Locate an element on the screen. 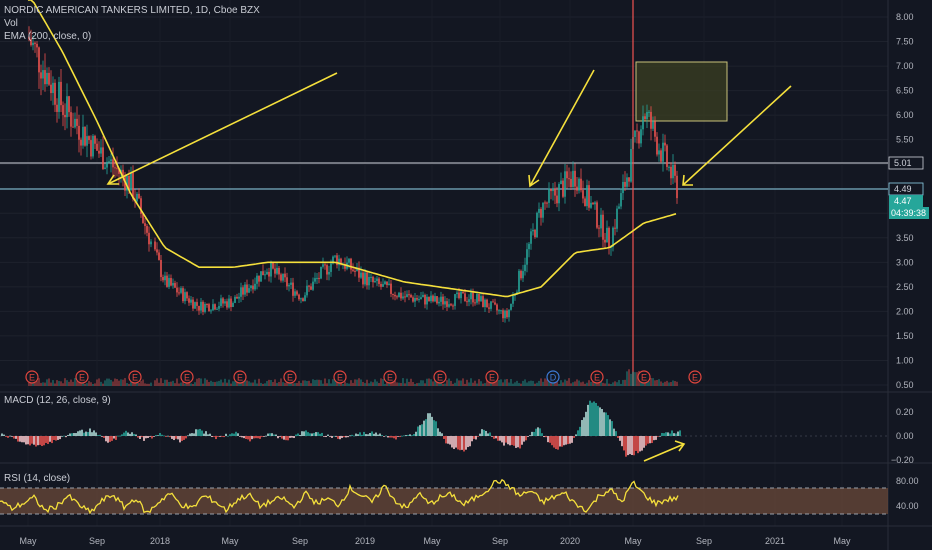 This screenshot has width=932, height=550. time-tick: May is located at coordinates (633, 541).